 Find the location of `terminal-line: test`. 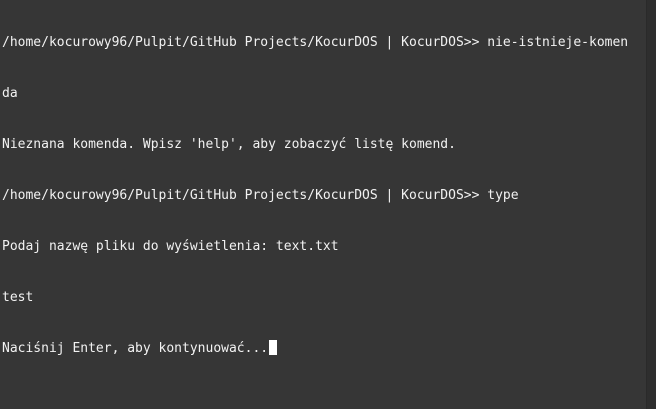

terminal-line: test is located at coordinates (18, 297).